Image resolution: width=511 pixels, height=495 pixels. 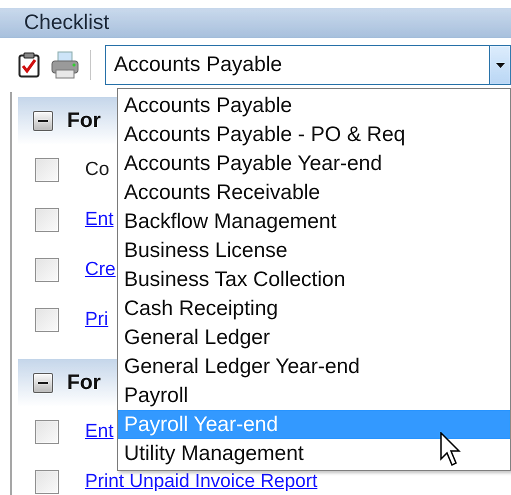 What do you see at coordinates (314, 163) in the screenshot?
I see `dropdown-option: Accounts Payable Year-end` at bounding box center [314, 163].